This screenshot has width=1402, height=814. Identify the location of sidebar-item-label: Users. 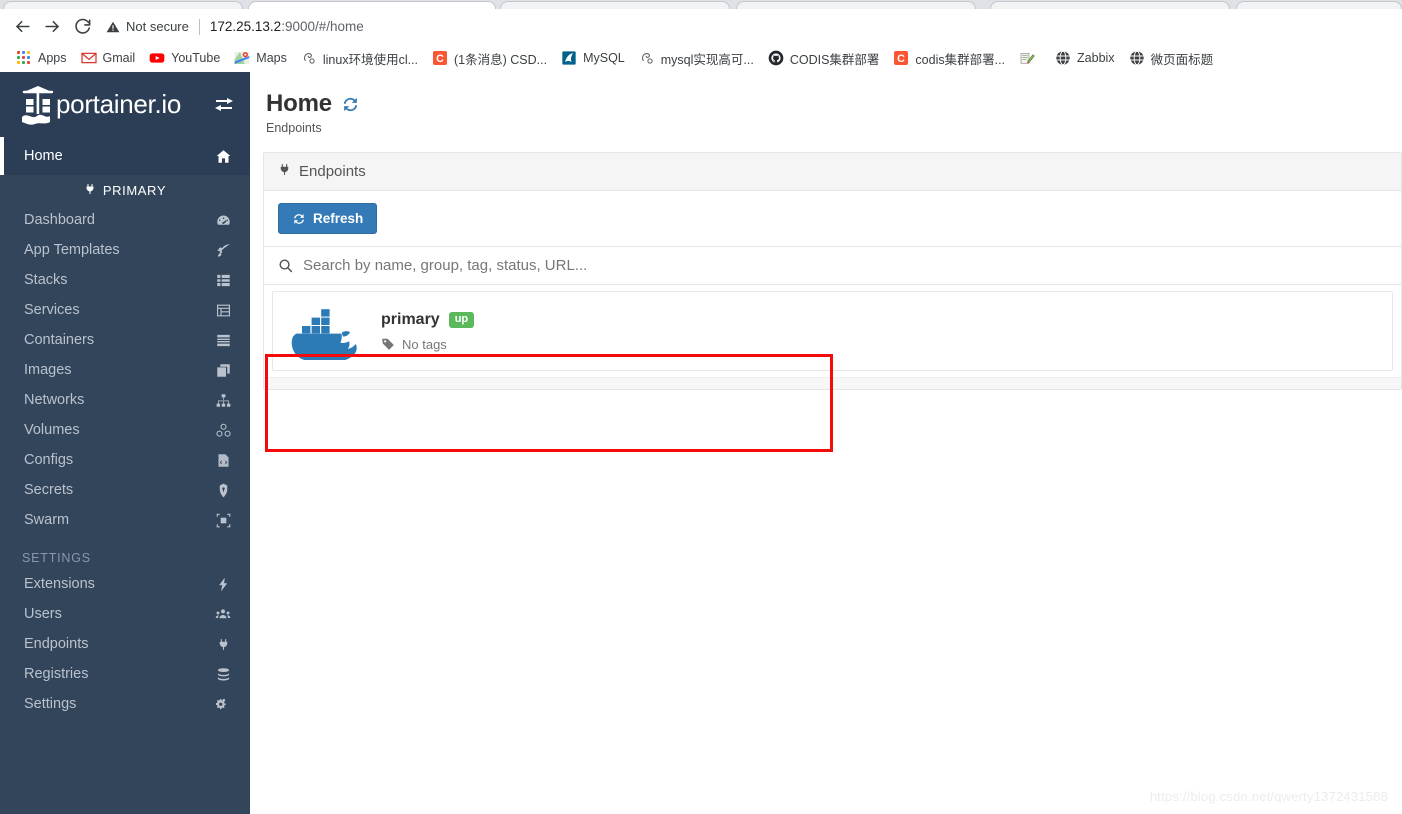
(43, 614).